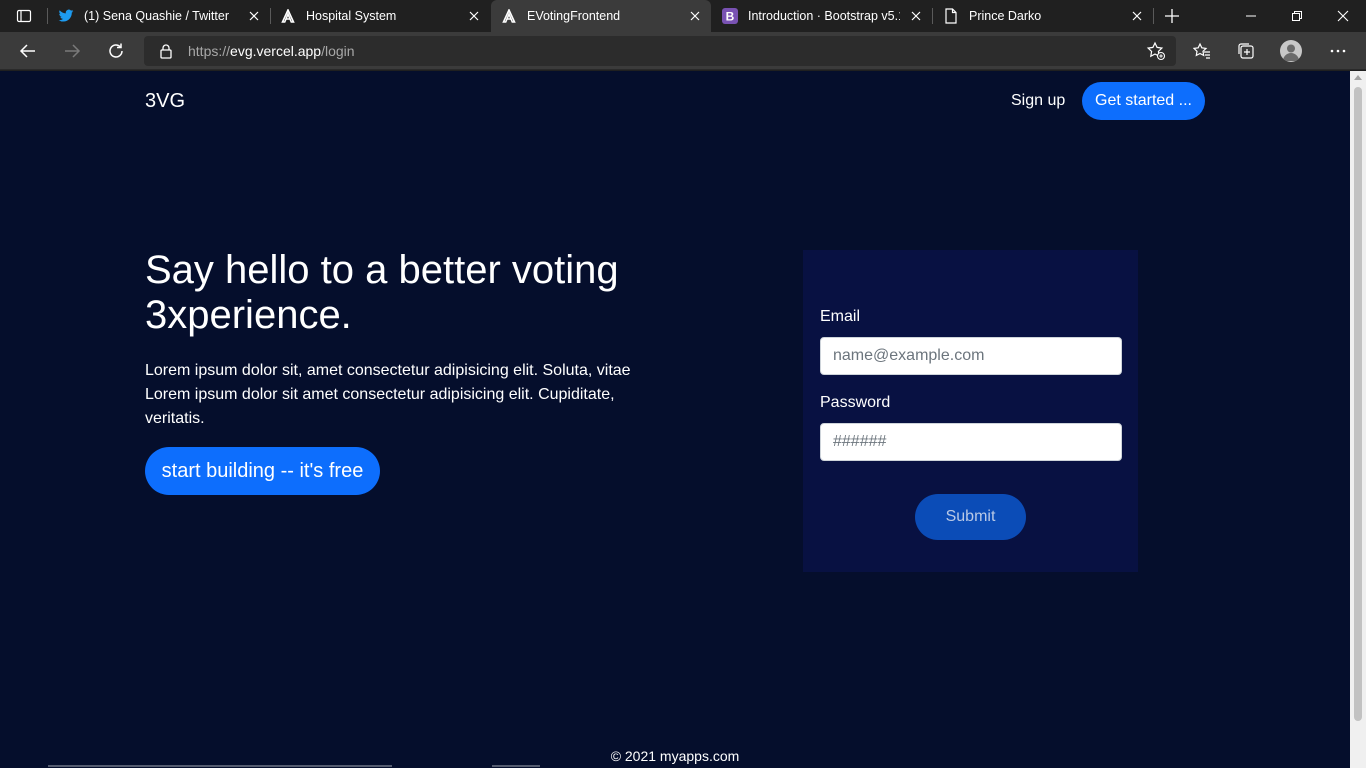  I want to click on email-field, so click(971, 356).